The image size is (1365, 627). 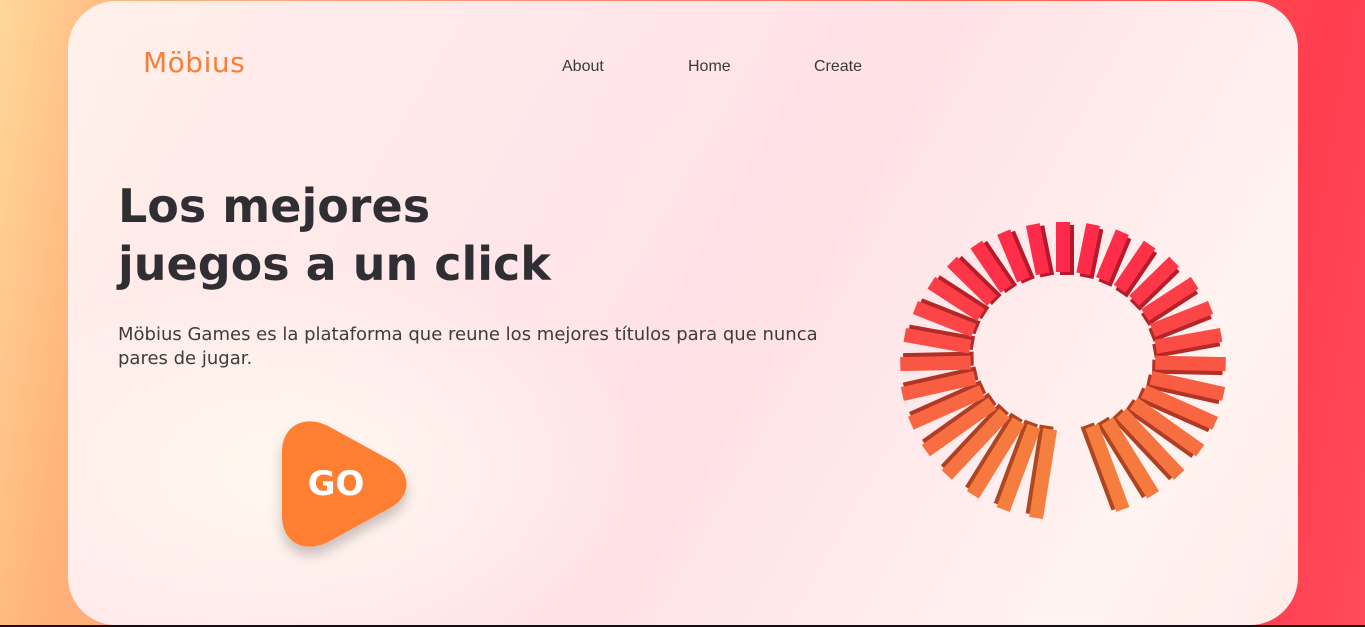 I want to click on nav-create: Create, so click(x=838, y=67).